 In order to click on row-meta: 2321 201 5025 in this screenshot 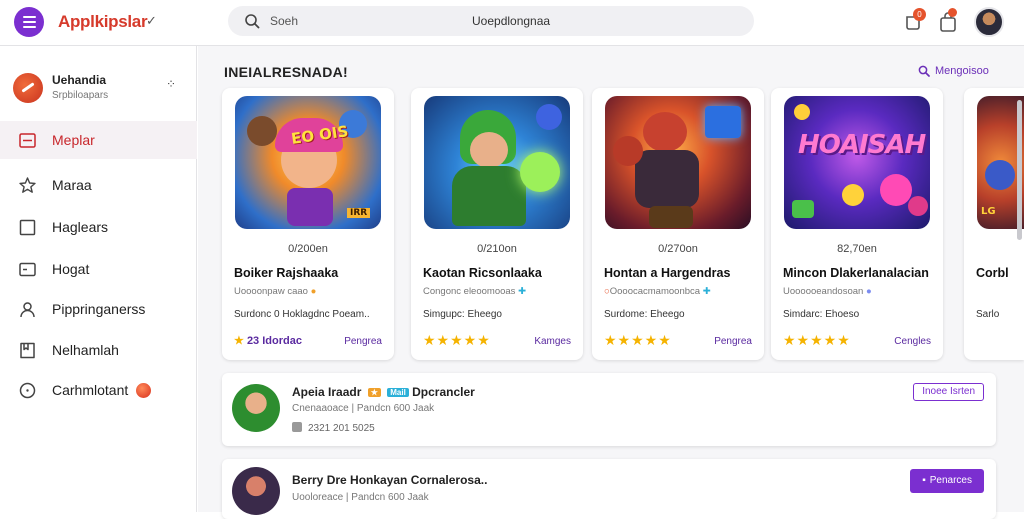, I will do `click(333, 428)`.